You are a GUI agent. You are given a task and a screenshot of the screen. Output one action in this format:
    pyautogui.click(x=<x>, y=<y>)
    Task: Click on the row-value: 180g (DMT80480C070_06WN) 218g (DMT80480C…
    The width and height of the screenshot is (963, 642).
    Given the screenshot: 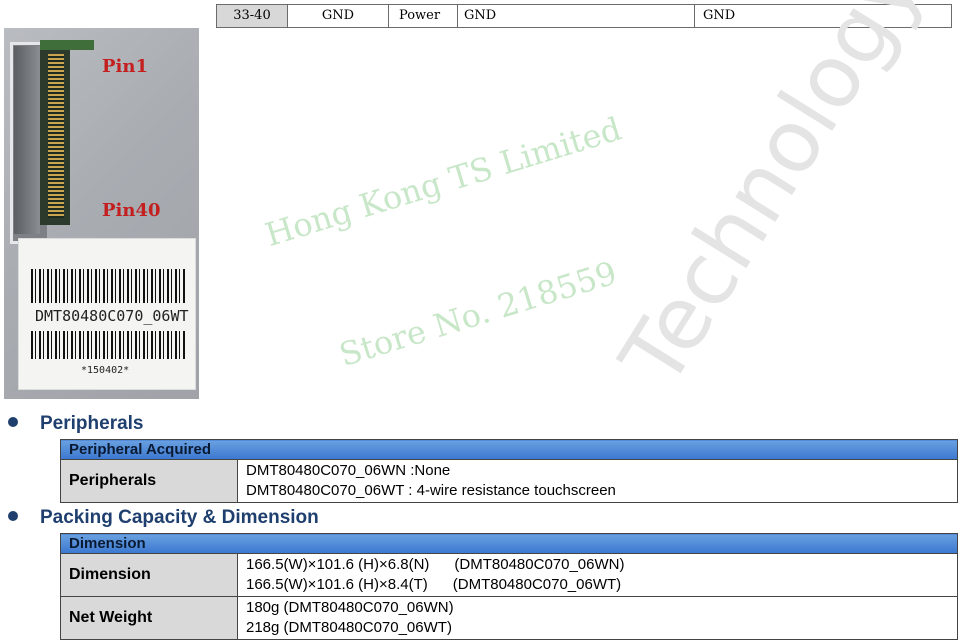 What is the action you would take?
    pyautogui.click(x=597, y=618)
    